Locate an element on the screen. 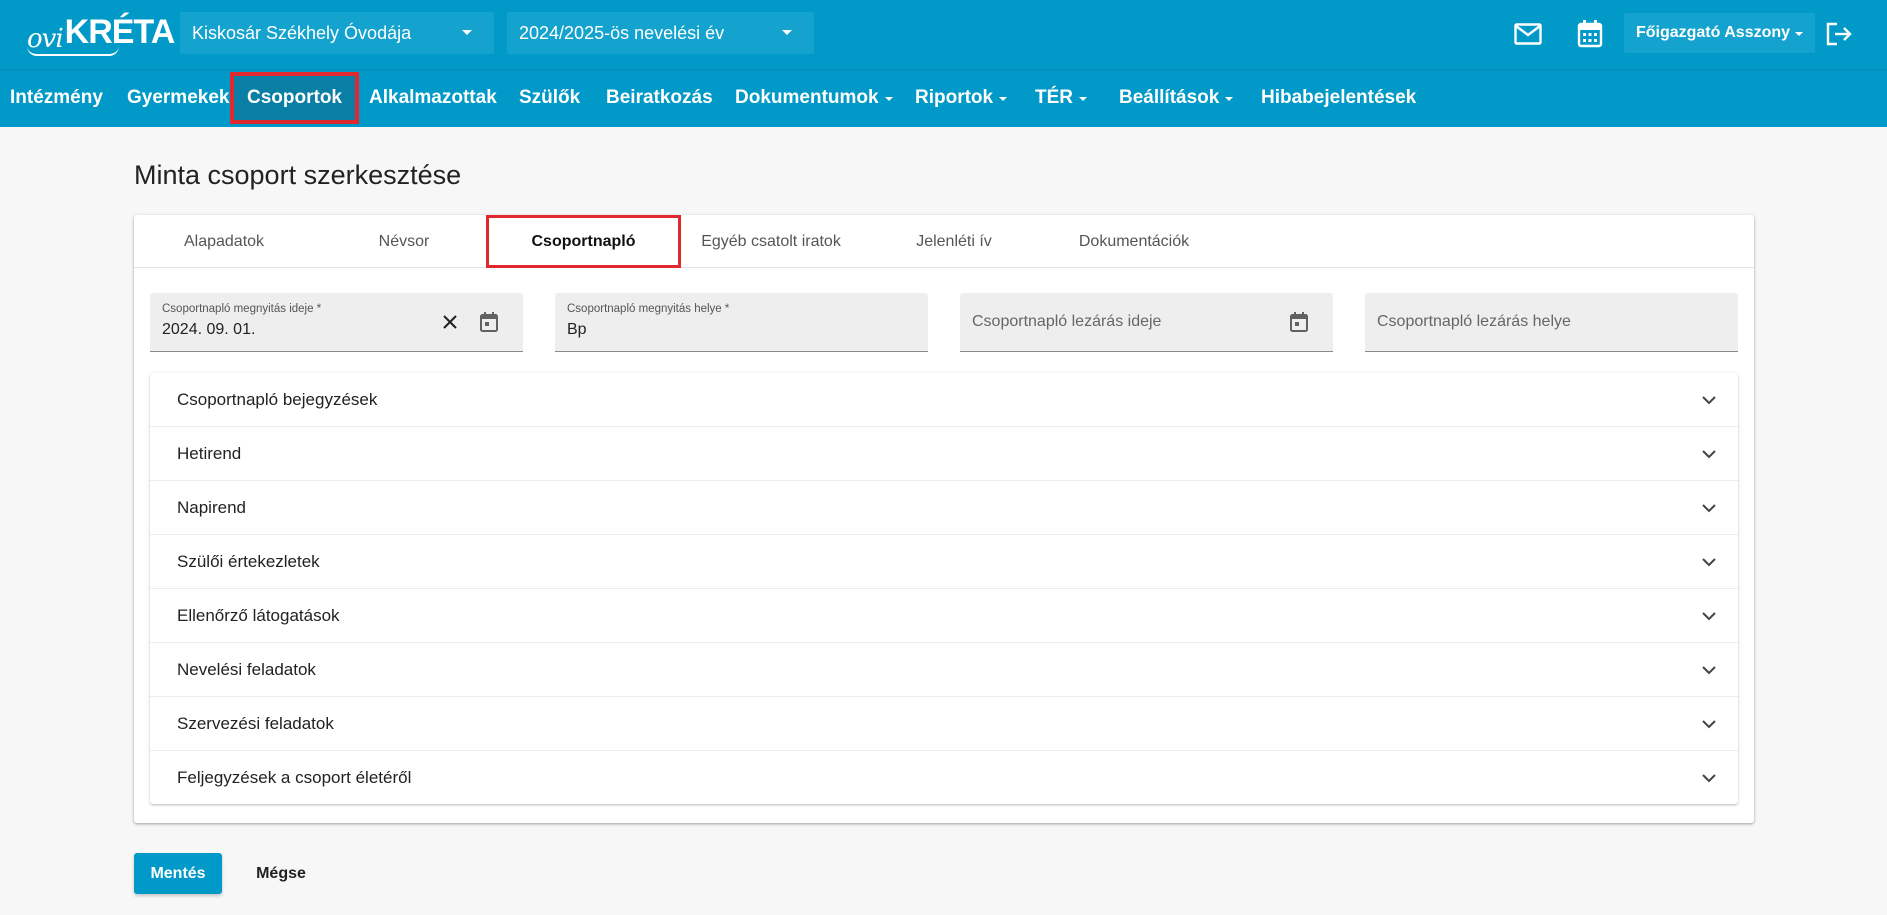  opening-place-field: Csoportnapló megnyitás helye * is located at coordinates (741, 322).